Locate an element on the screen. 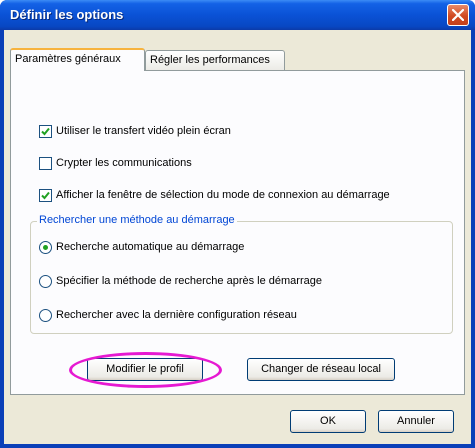  search-method-legend: Rechercher une méthode au démarrage is located at coordinates (137, 220).